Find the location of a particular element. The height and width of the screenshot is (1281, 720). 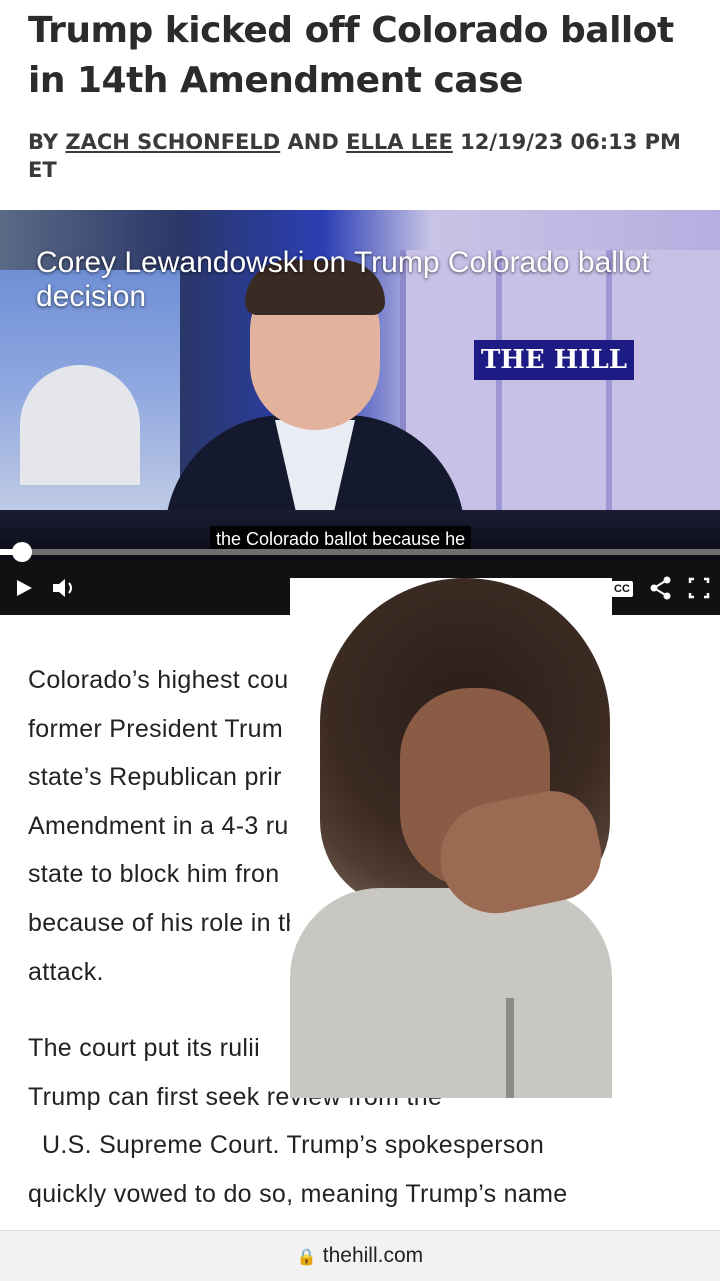

play-icon is located at coordinates (24, 588).